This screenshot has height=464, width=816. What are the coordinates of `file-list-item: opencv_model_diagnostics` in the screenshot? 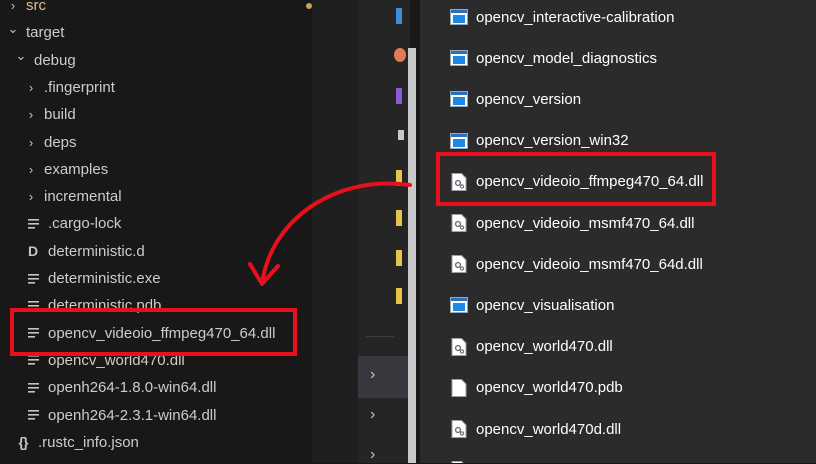 It's located at (553, 58).